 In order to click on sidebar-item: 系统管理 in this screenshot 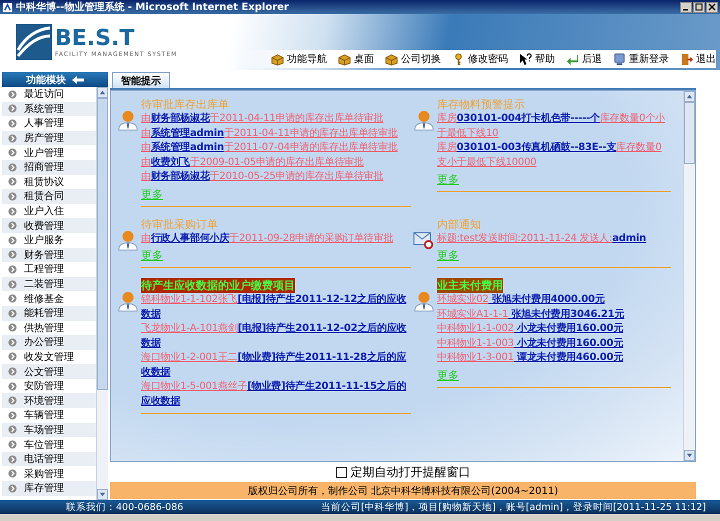, I will do `click(49, 109)`.